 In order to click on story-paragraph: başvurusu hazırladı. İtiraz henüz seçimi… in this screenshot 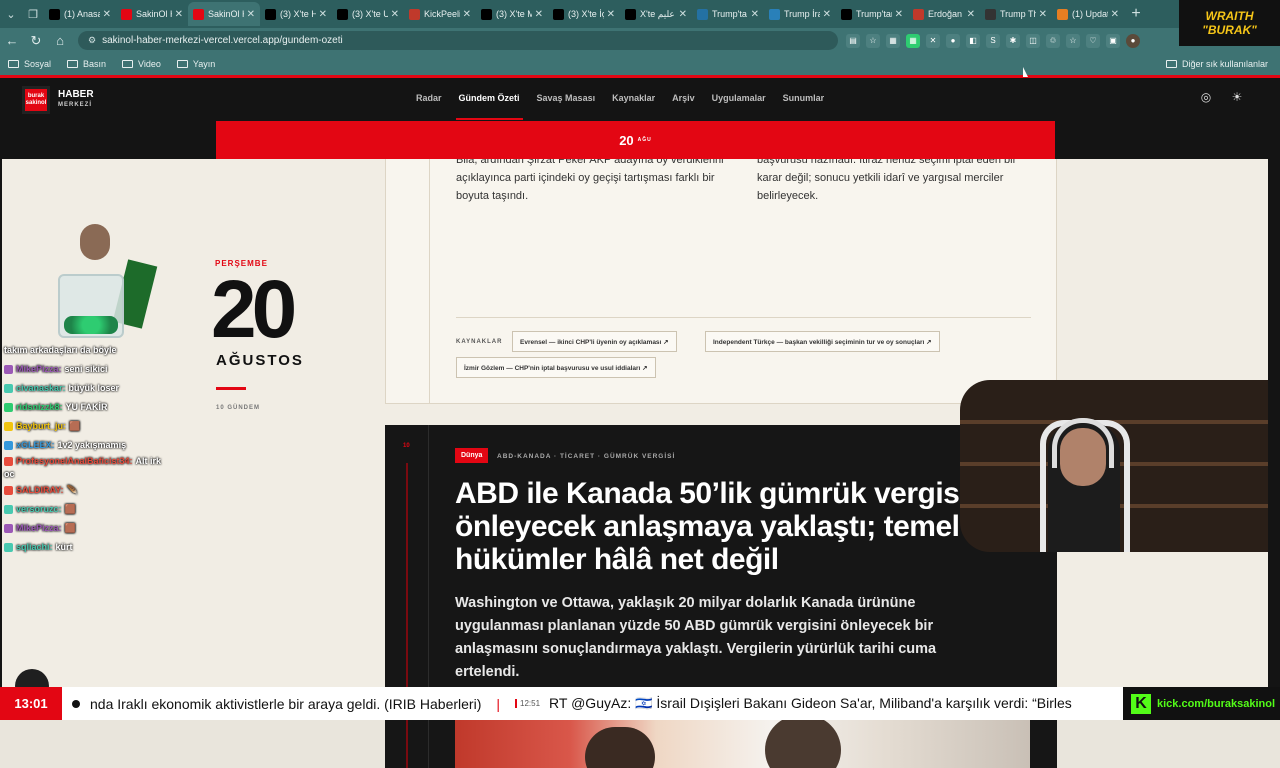, I will do `click(887, 178)`.